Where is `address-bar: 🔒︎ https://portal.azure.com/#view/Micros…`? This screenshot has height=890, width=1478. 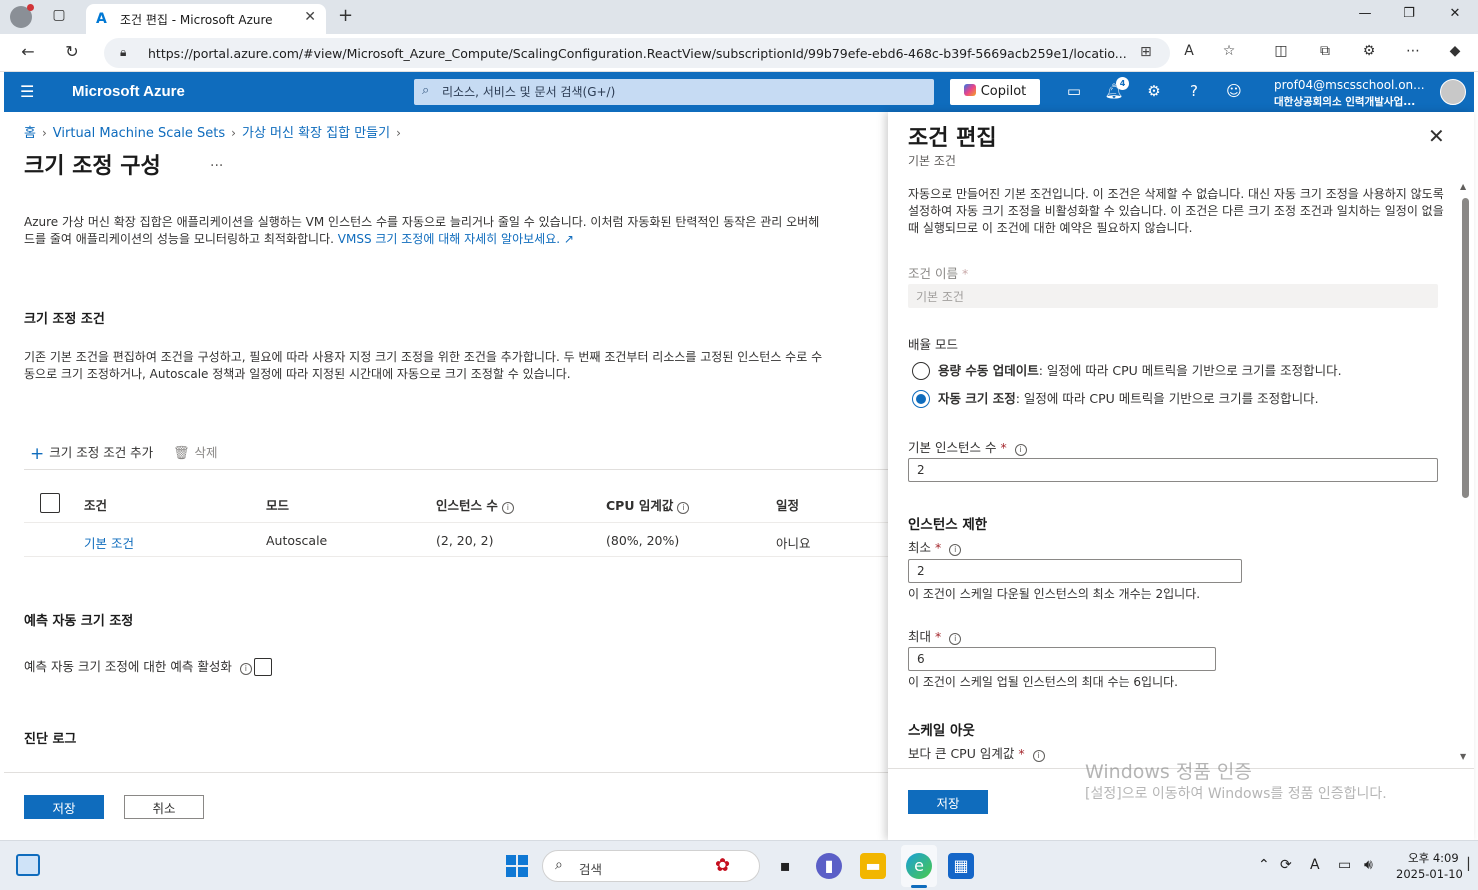 address-bar: 🔒︎ https://portal.azure.com/#view/Micros… is located at coordinates (637, 53).